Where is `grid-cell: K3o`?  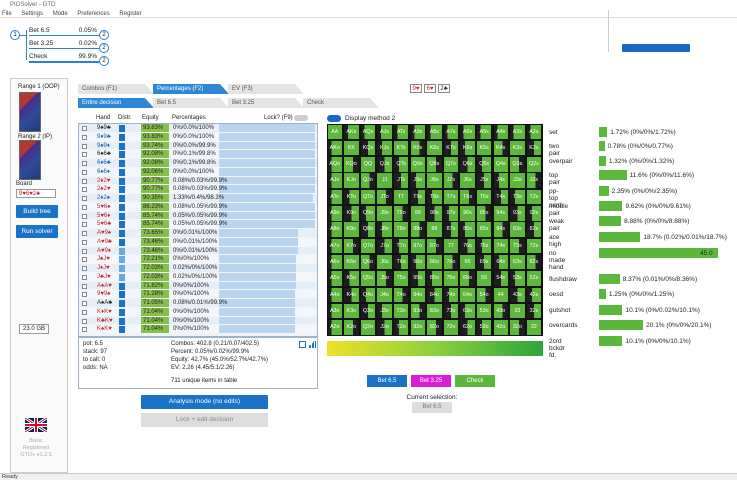
grid-cell: K3o is located at coordinates (351, 311).